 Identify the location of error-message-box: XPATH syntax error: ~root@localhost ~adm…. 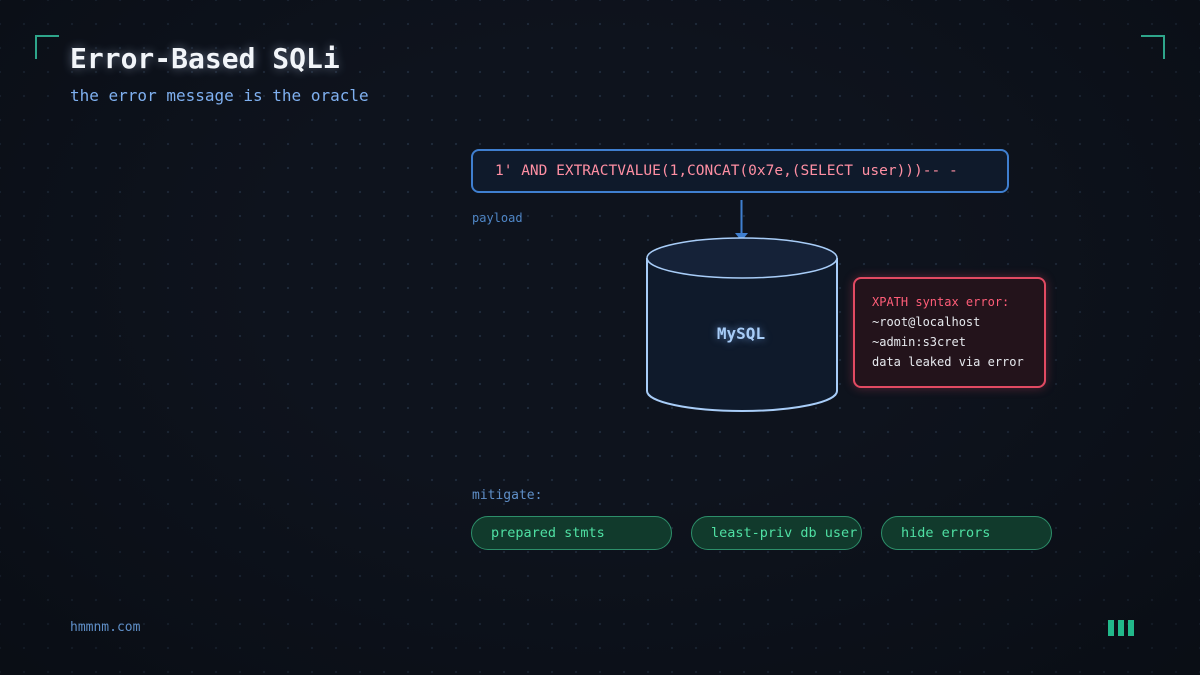
(949, 332).